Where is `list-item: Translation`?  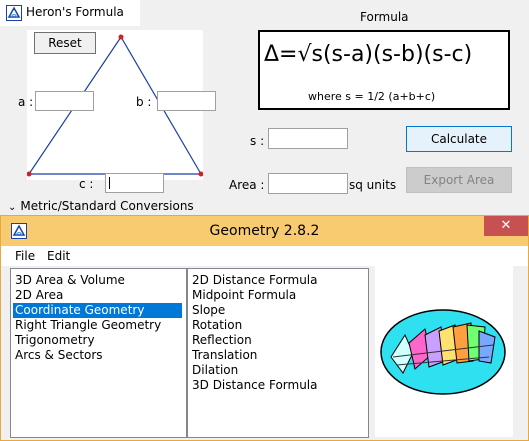 list-item: Translation is located at coordinates (224, 355).